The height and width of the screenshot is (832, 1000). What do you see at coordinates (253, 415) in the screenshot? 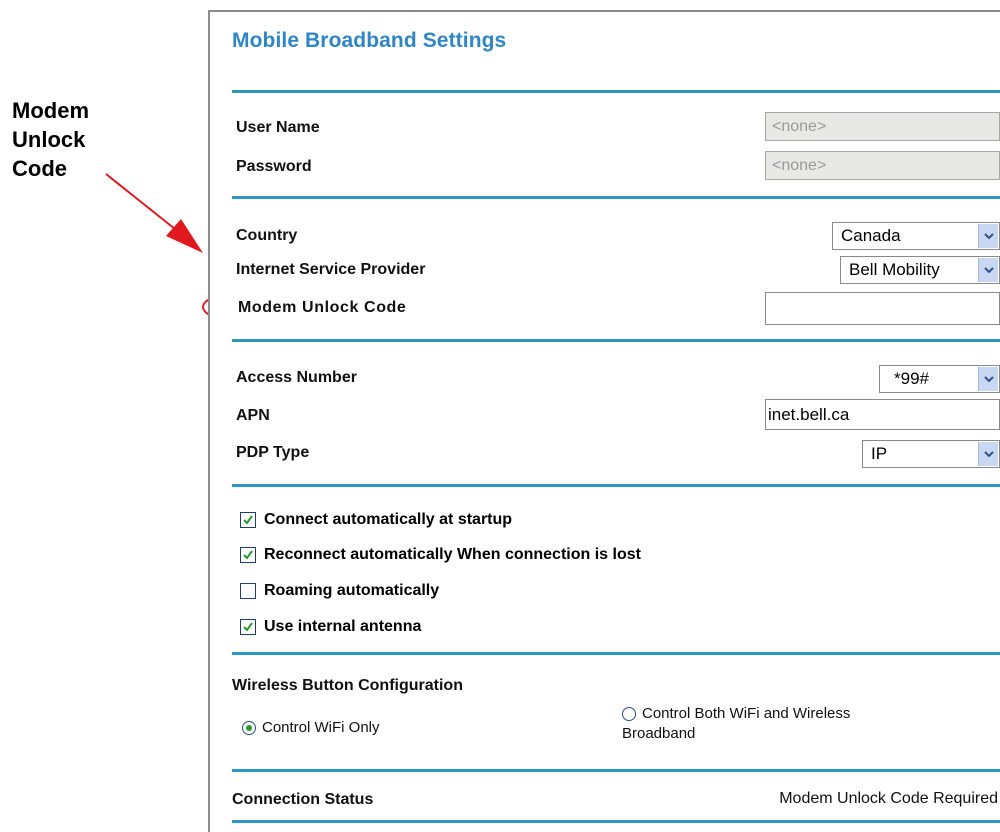
I see `apn-label: APN` at bounding box center [253, 415].